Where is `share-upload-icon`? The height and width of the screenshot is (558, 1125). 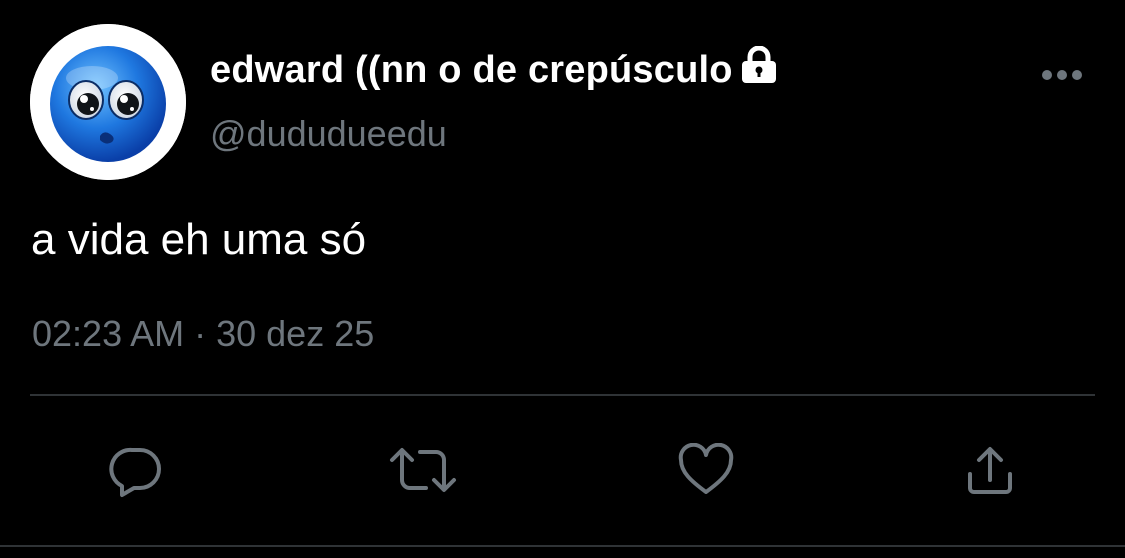 share-upload-icon is located at coordinates (990, 470).